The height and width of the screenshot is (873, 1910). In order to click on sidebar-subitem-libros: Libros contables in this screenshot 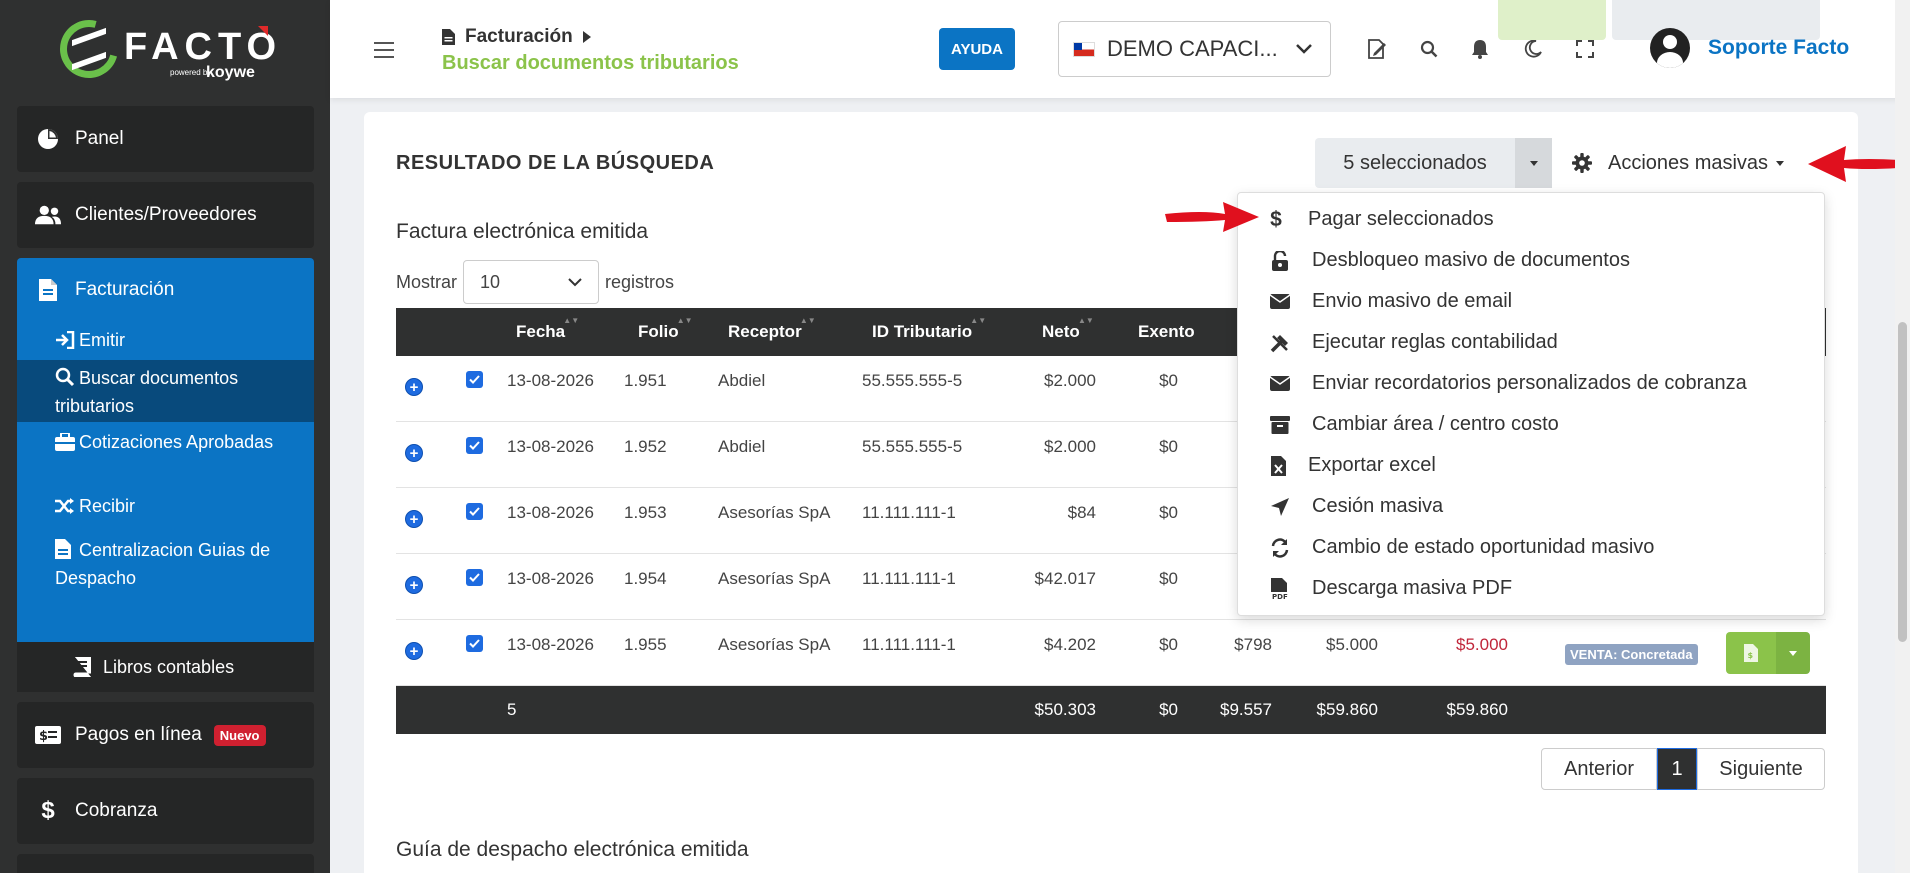, I will do `click(165, 667)`.